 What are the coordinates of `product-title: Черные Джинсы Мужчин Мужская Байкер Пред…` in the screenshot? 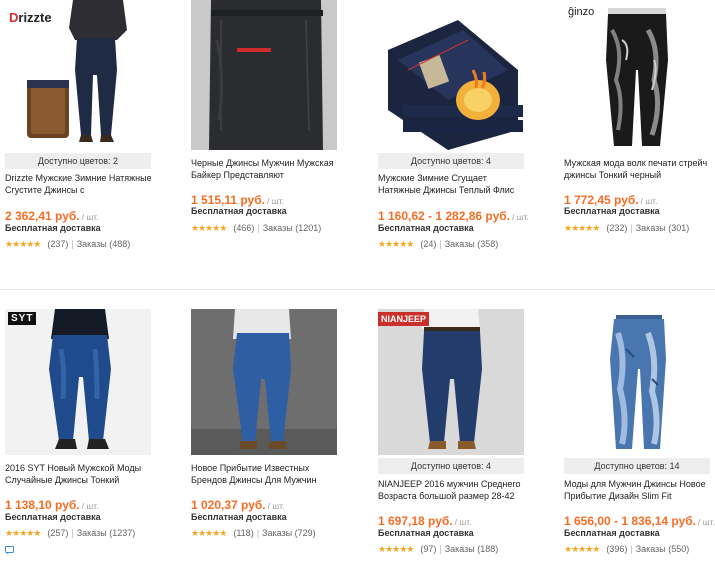 It's located at (265, 169).